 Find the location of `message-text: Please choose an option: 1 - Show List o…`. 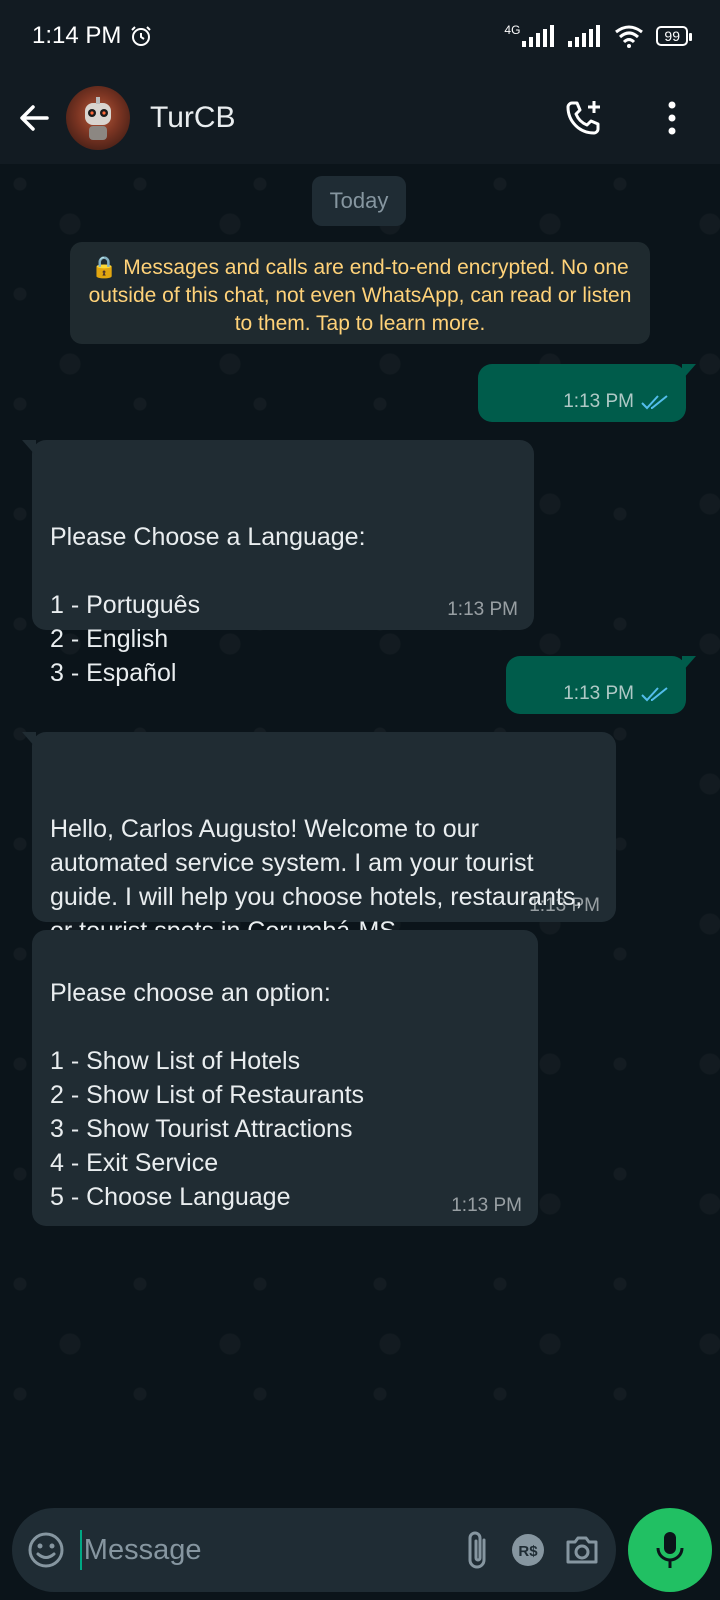

message-text: Please choose an option: 1 - Show List o… is located at coordinates (207, 1095).